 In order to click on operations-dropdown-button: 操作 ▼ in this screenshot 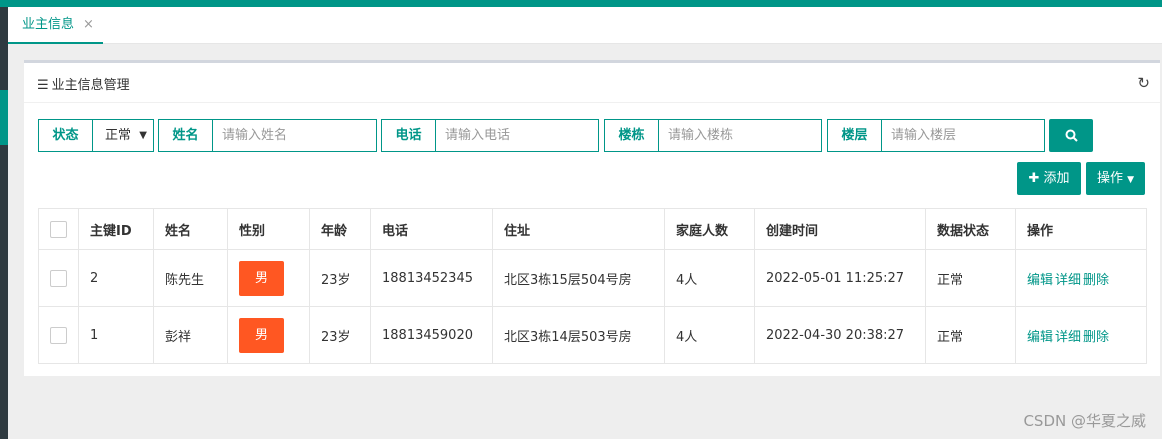, I will do `click(1115, 178)`.